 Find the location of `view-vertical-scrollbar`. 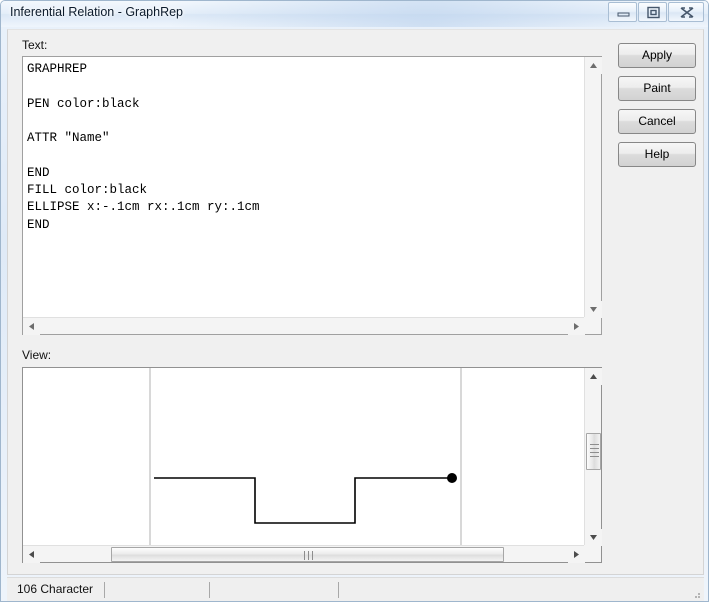

view-vertical-scrollbar is located at coordinates (593, 457).